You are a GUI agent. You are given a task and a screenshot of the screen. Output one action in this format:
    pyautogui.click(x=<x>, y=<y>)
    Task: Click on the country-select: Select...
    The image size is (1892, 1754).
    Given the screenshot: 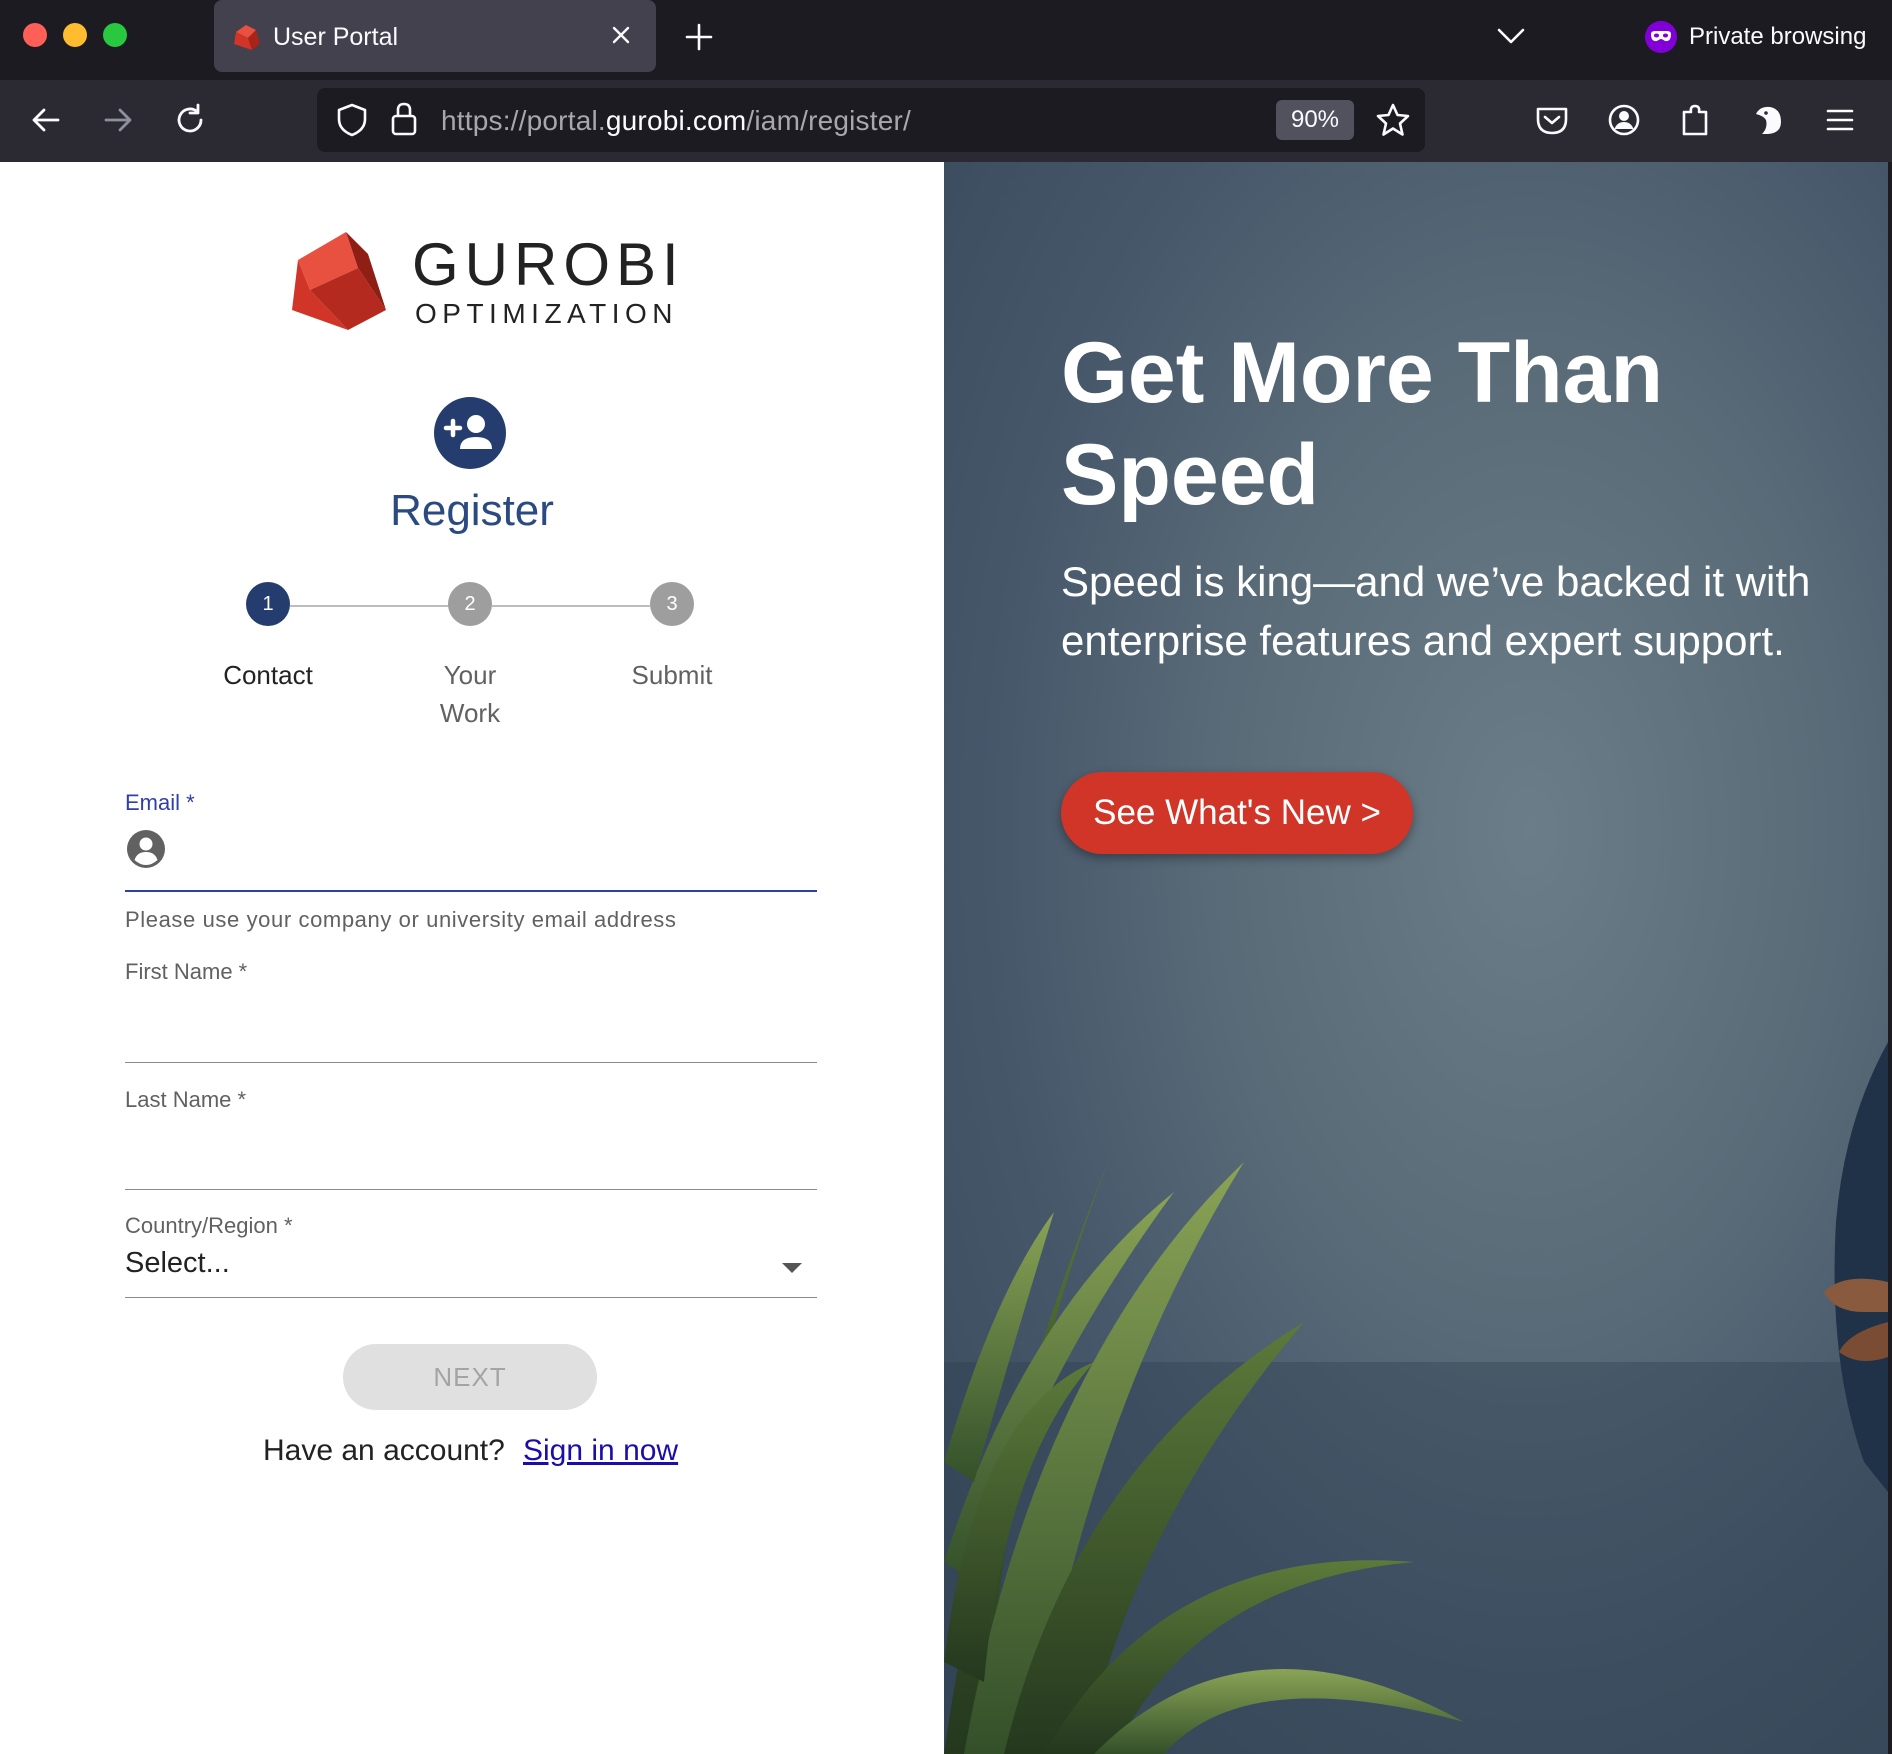 What is the action you would take?
    pyautogui.click(x=177, y=1263)
    